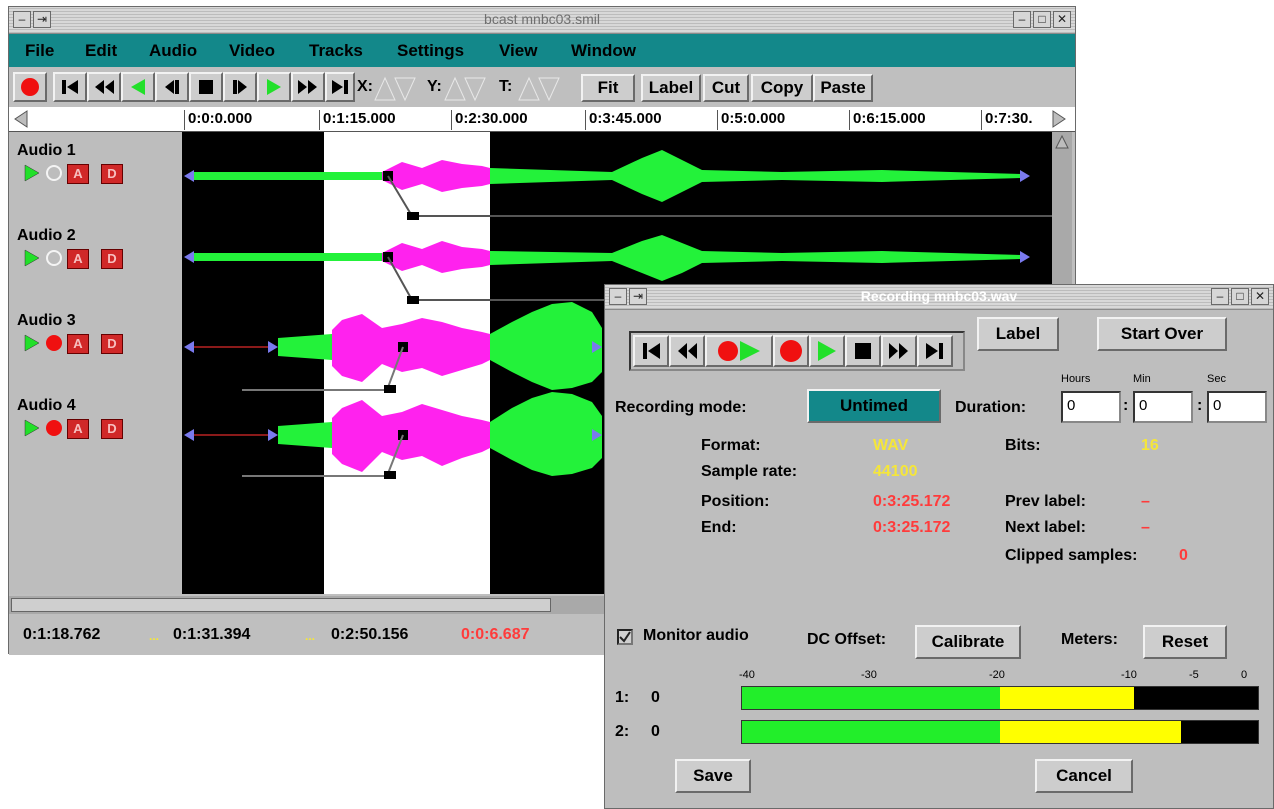  Describe the element at coordinates (465, 88) in the screenshot. I see `y-spin-arrows-icon` at that location.